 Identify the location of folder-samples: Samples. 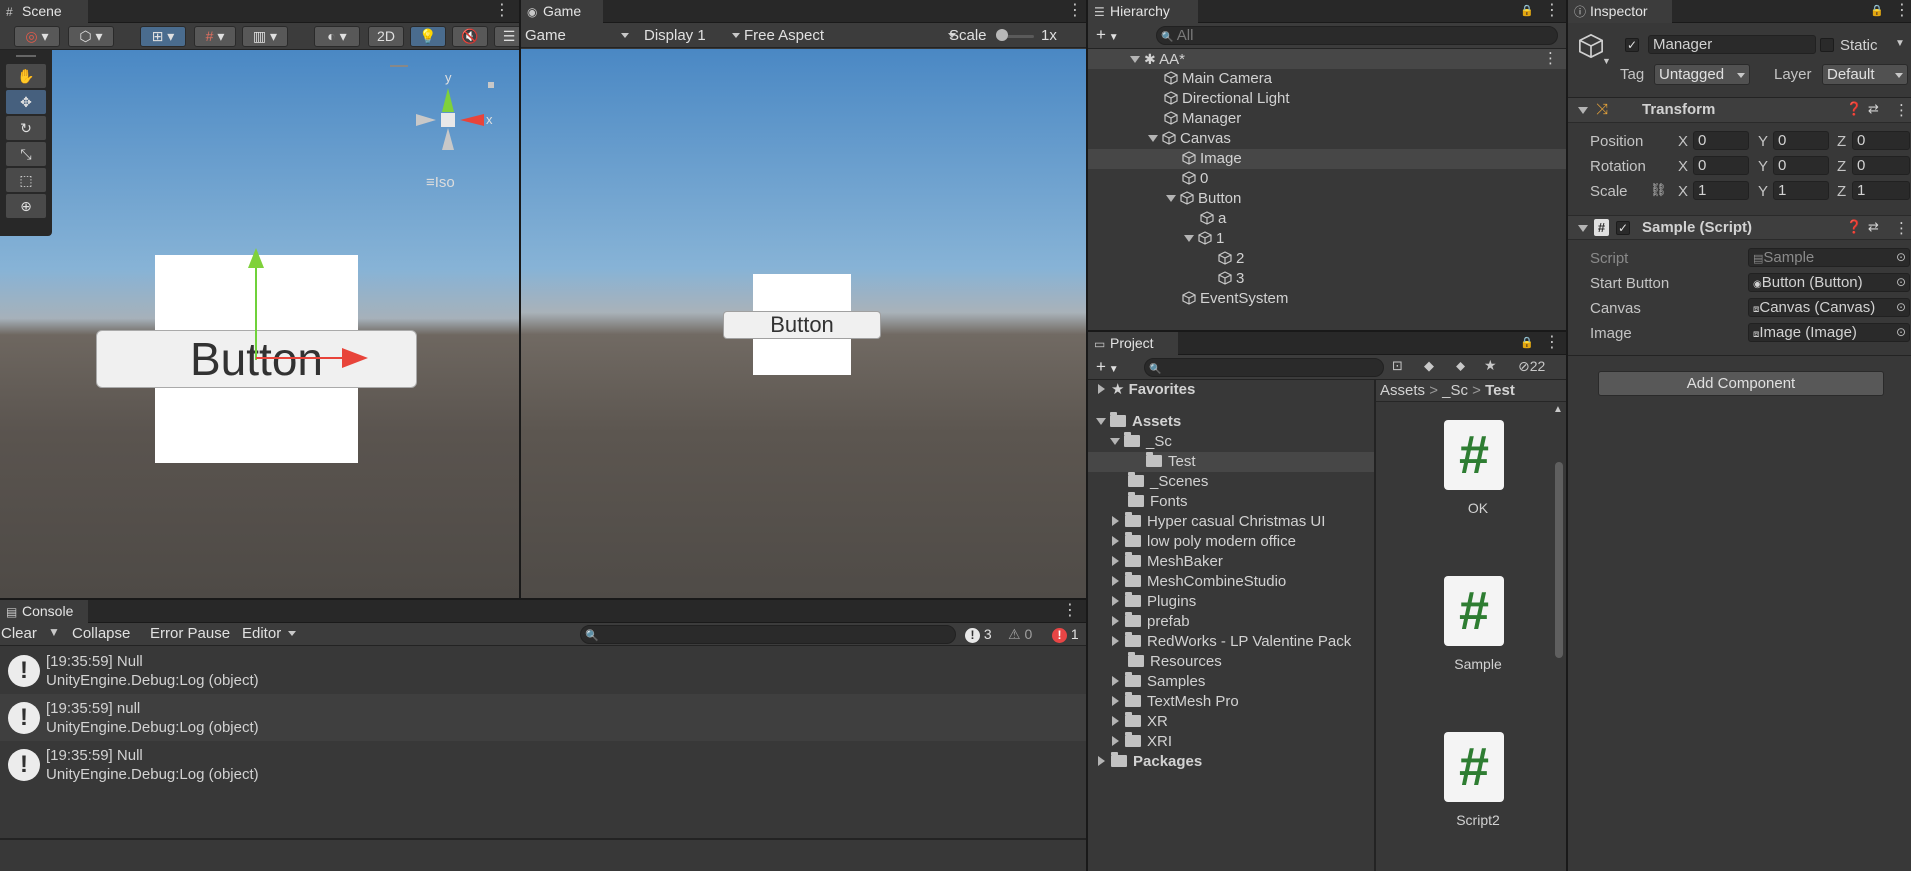
(1158, 682).